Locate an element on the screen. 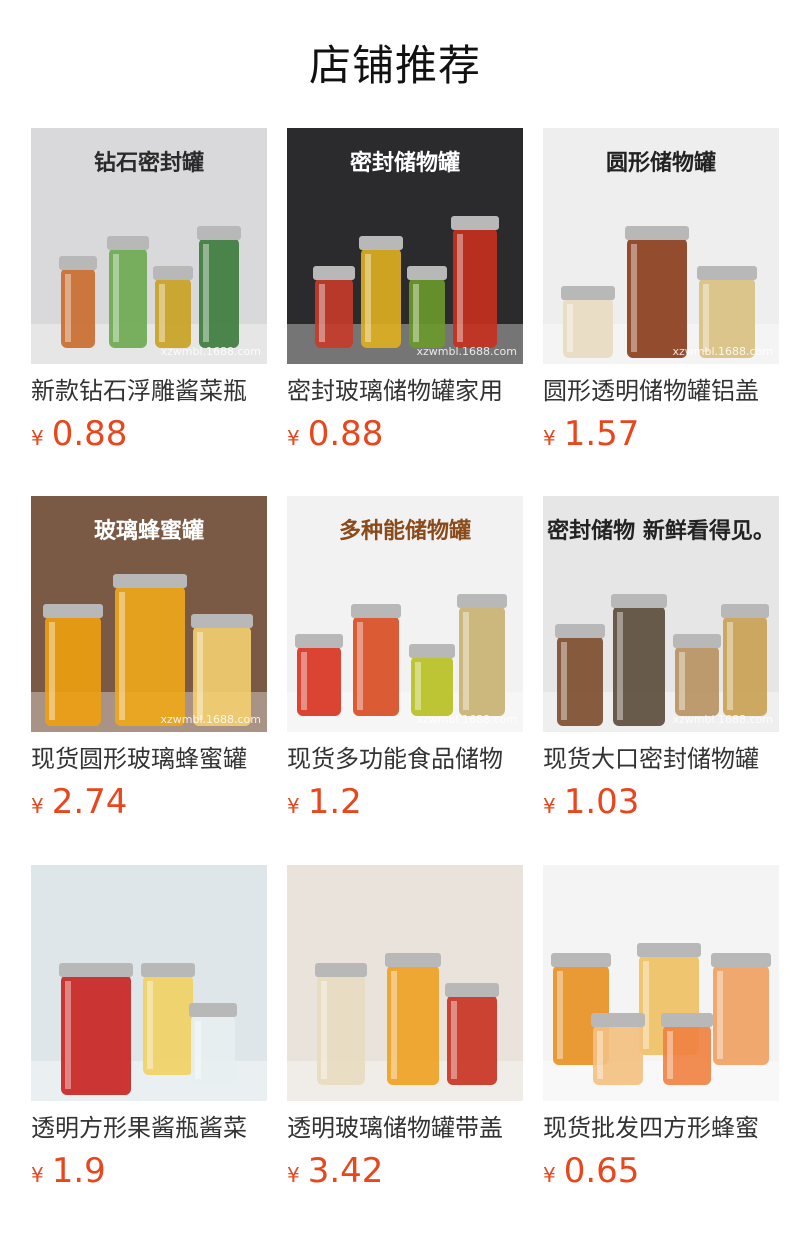  product-card: 玻璃蜂蜜罐 xzwmbl.1688.com 现货圆形玻璃蜂蜜罐 ¥2.74 is located at coordinates (149, 666).